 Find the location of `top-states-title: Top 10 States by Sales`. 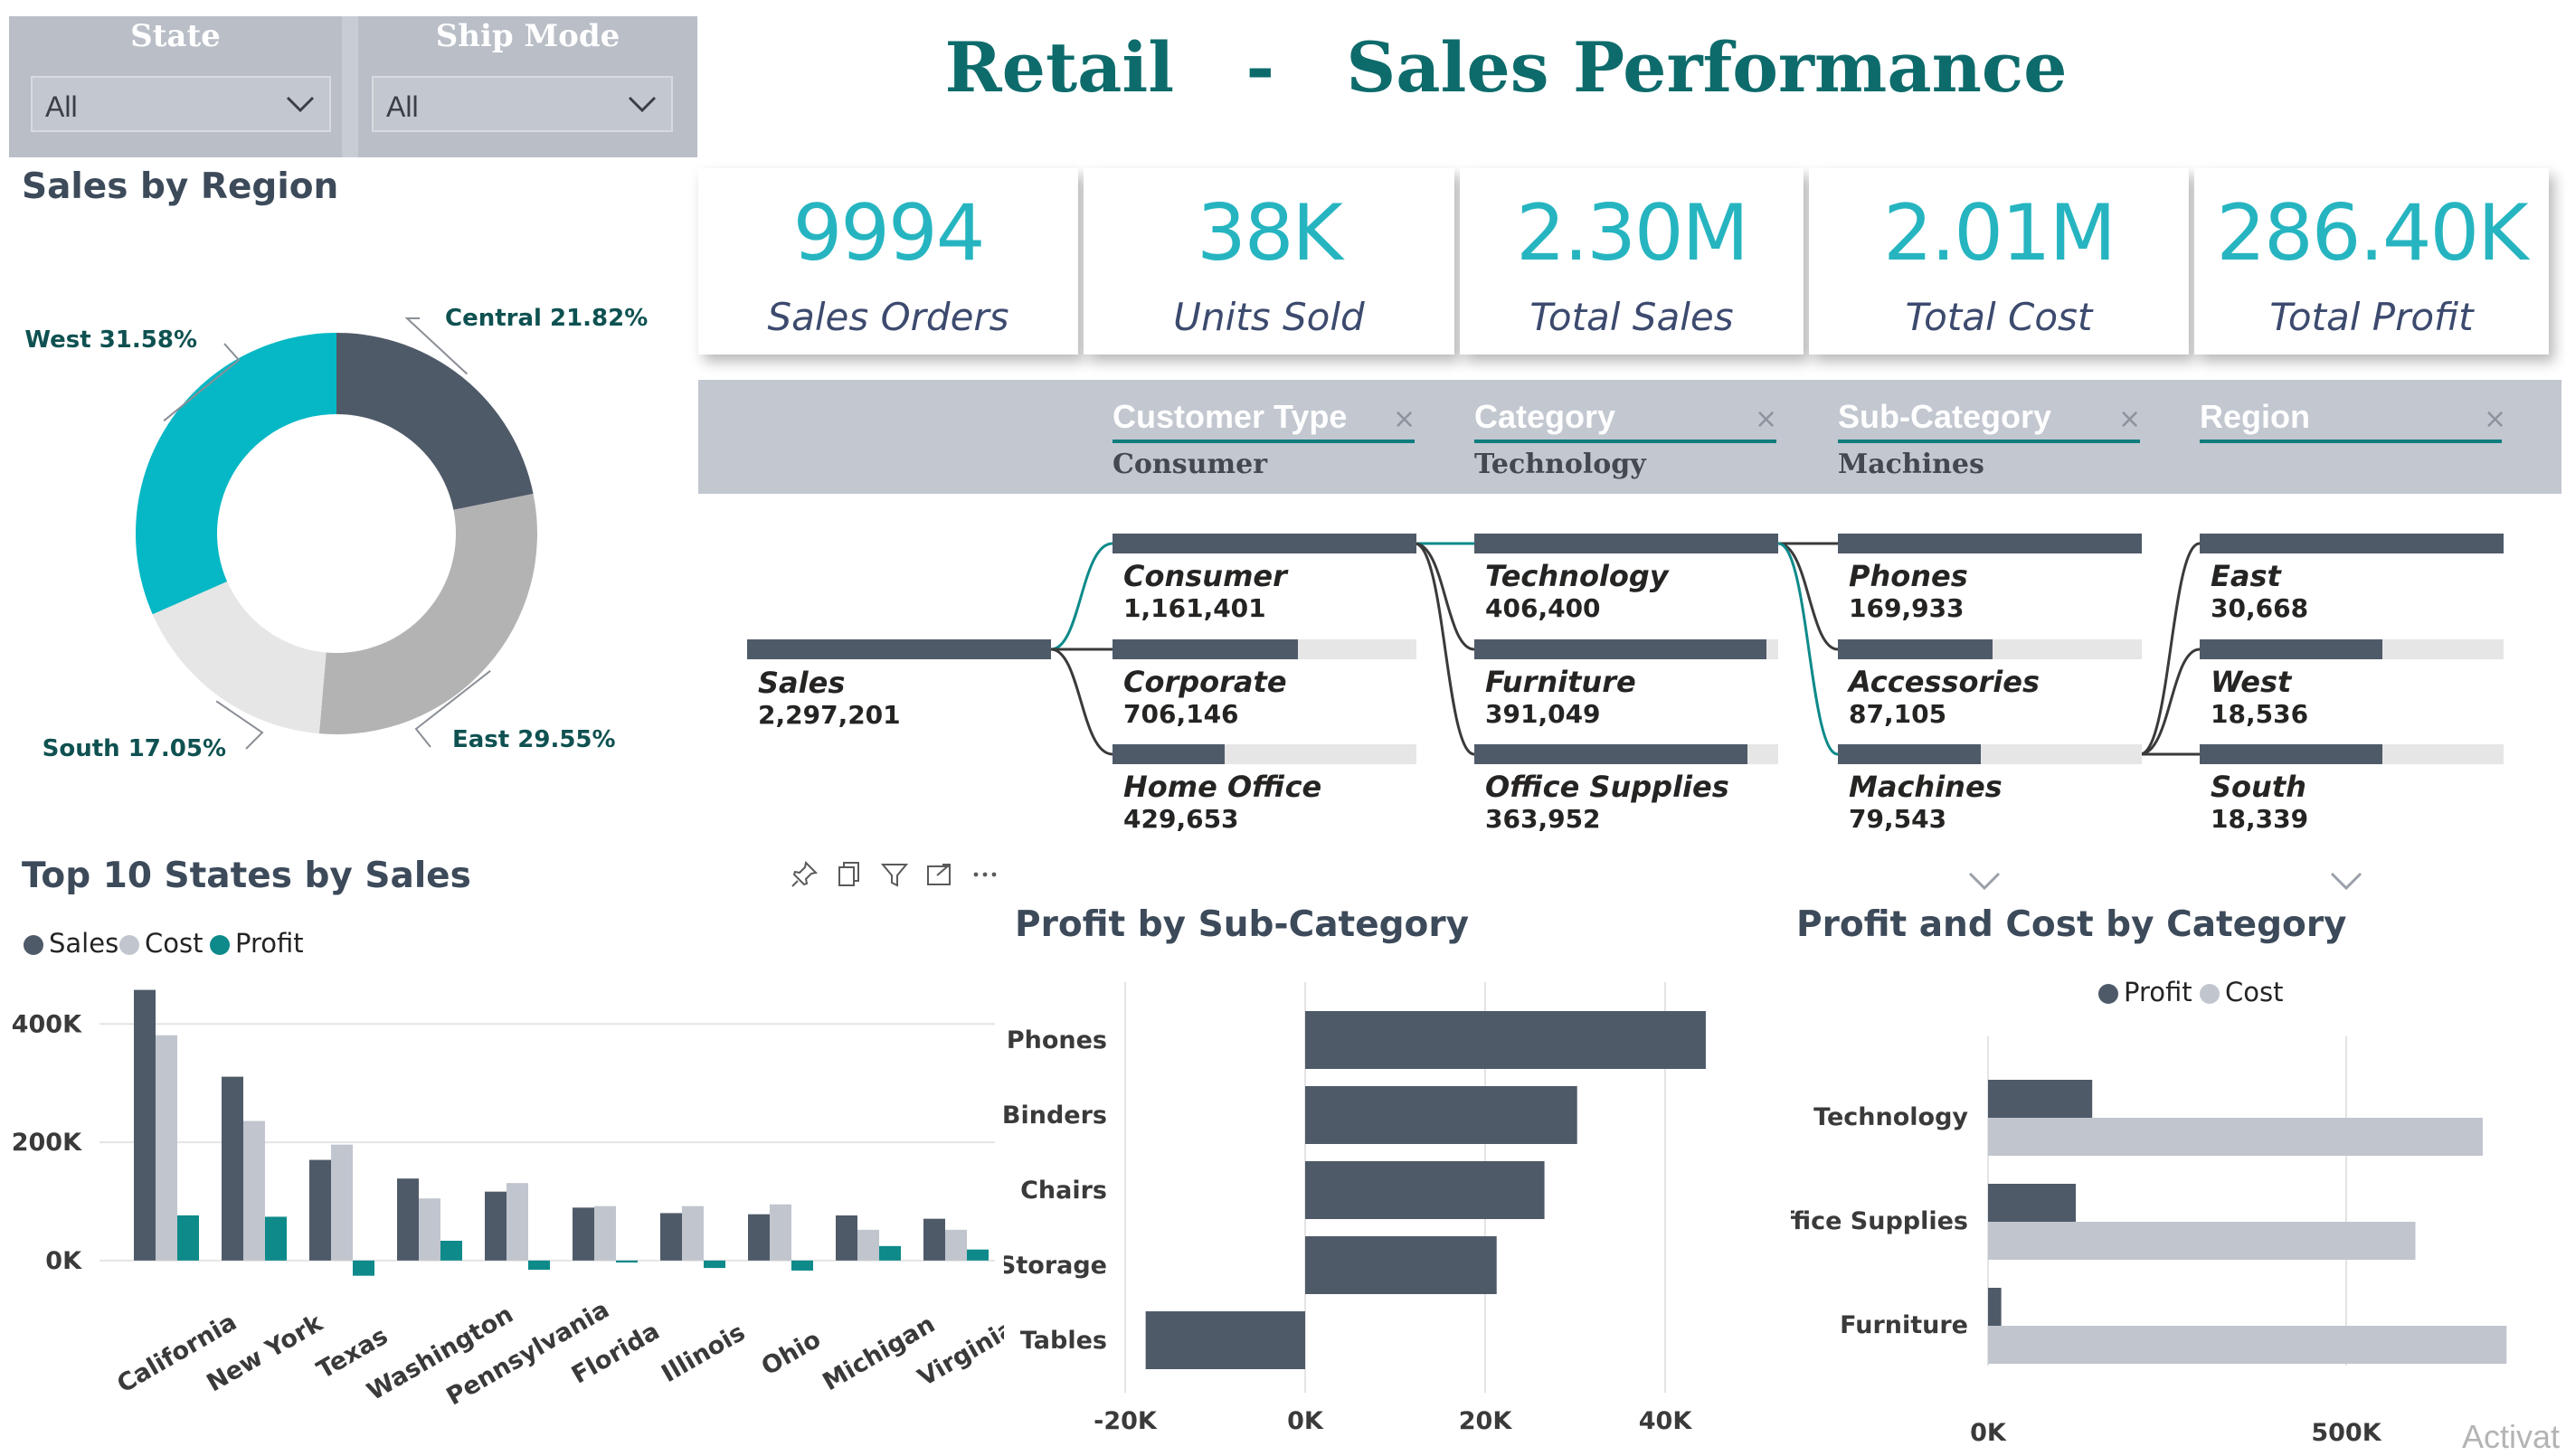

top-states-title: Top 10 States by Sales is located at coordinates (247, 876).